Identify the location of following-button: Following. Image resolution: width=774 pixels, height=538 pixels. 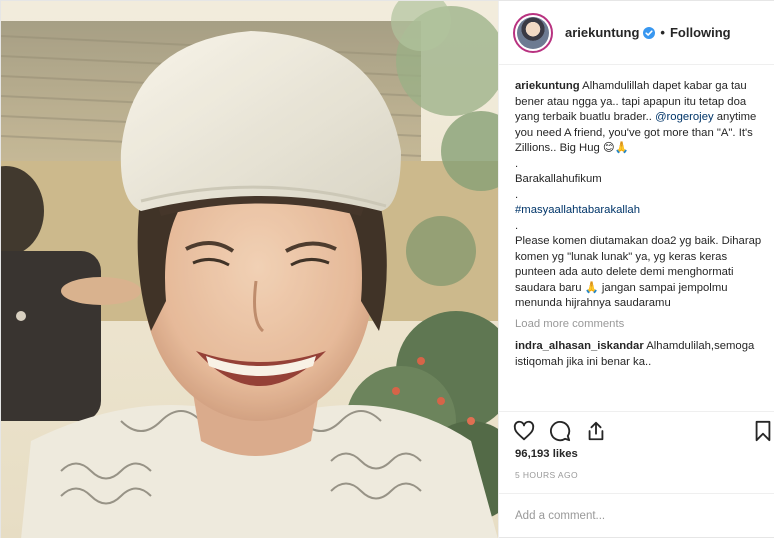
(700, 32).